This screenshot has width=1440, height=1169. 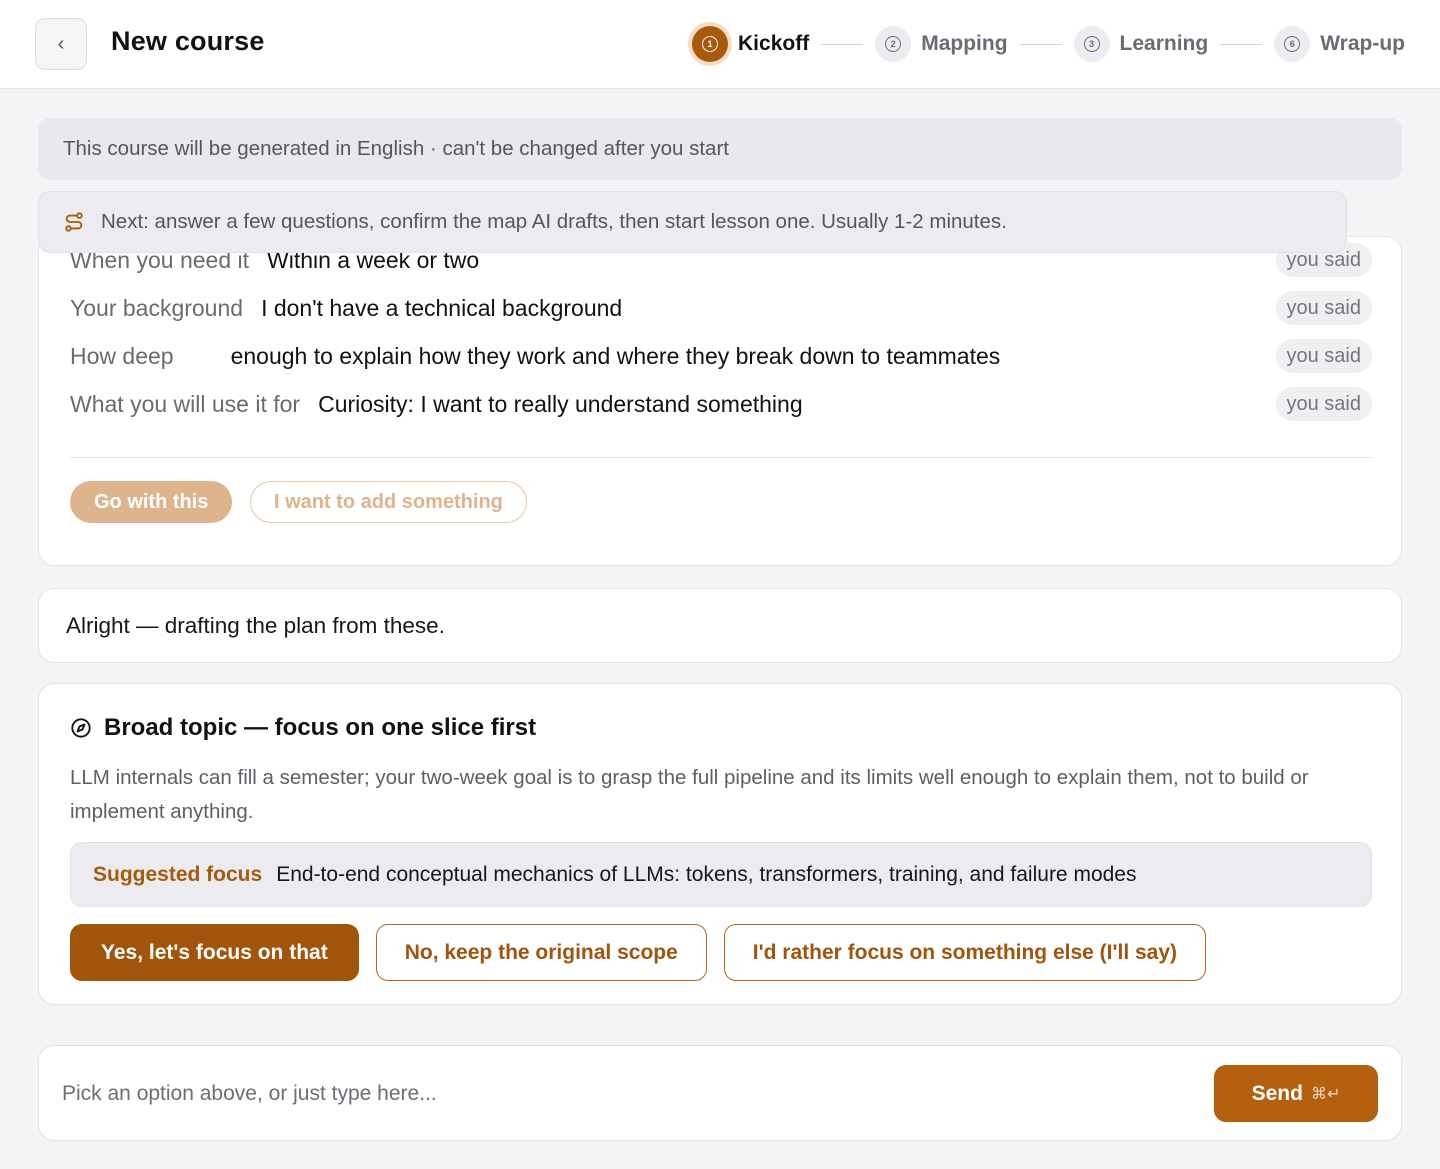 What do you see at coordinates (320, 727) in the screenshot?
I see `focus-title-text: Broad topic — focus on one slice first` at bounding box center [320, 727].